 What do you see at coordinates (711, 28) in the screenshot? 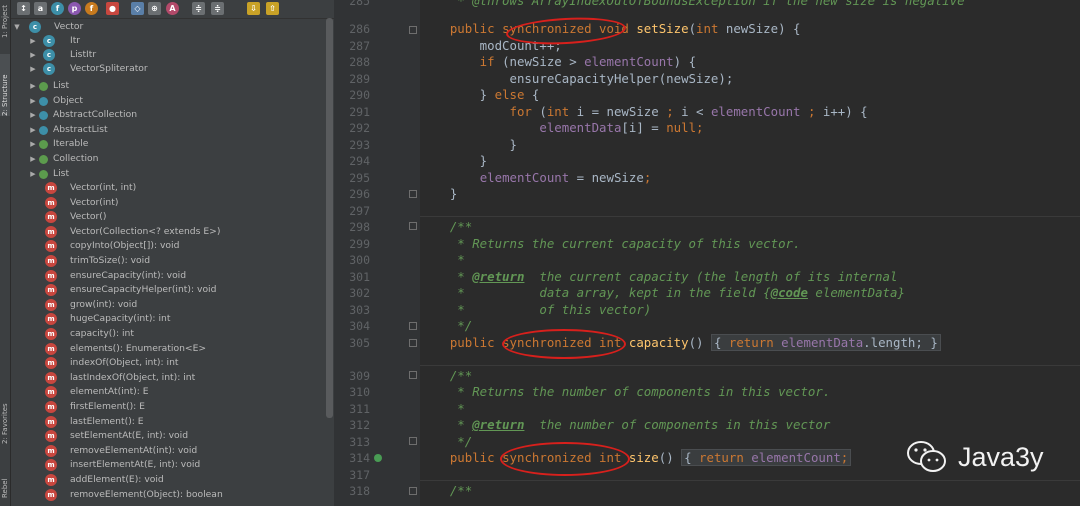
I see `keyword: int` at bounding box center [711, 28].